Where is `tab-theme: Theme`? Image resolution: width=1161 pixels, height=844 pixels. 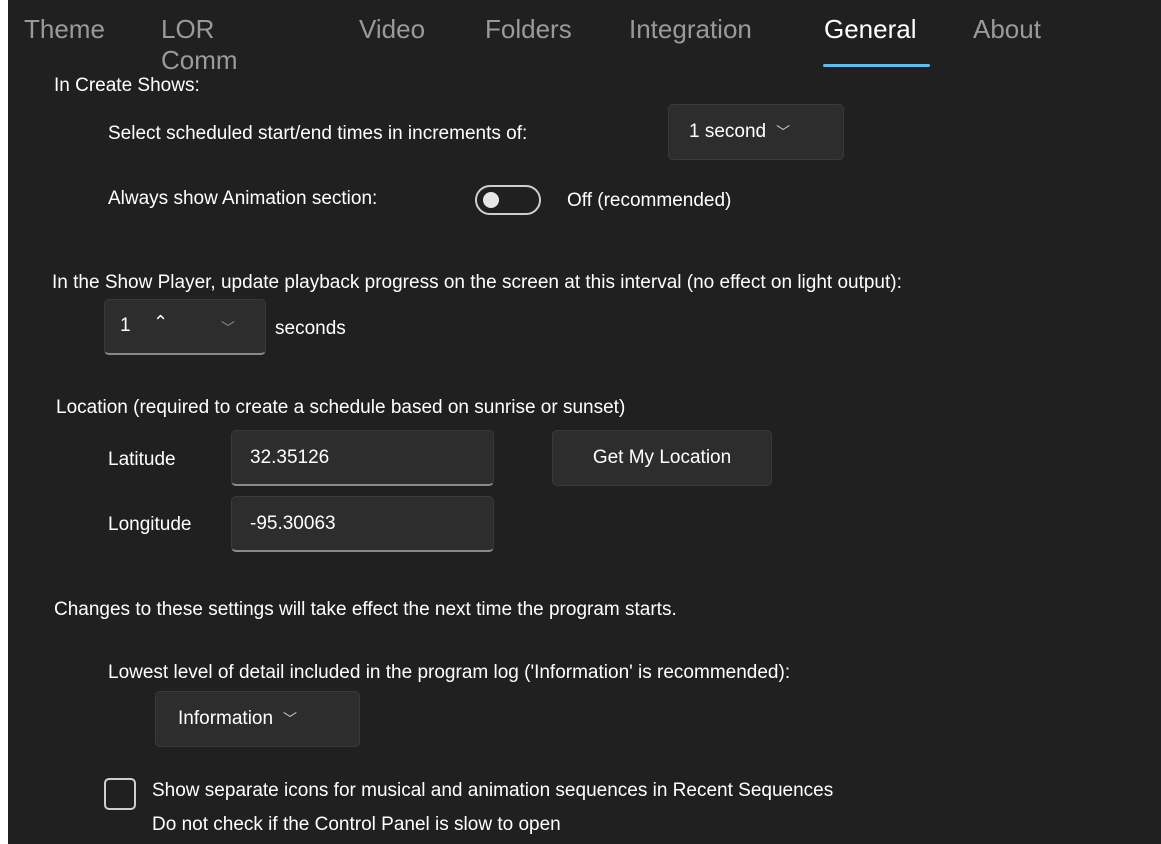
tab-theme: Theme is located at coordinates (64, 29).